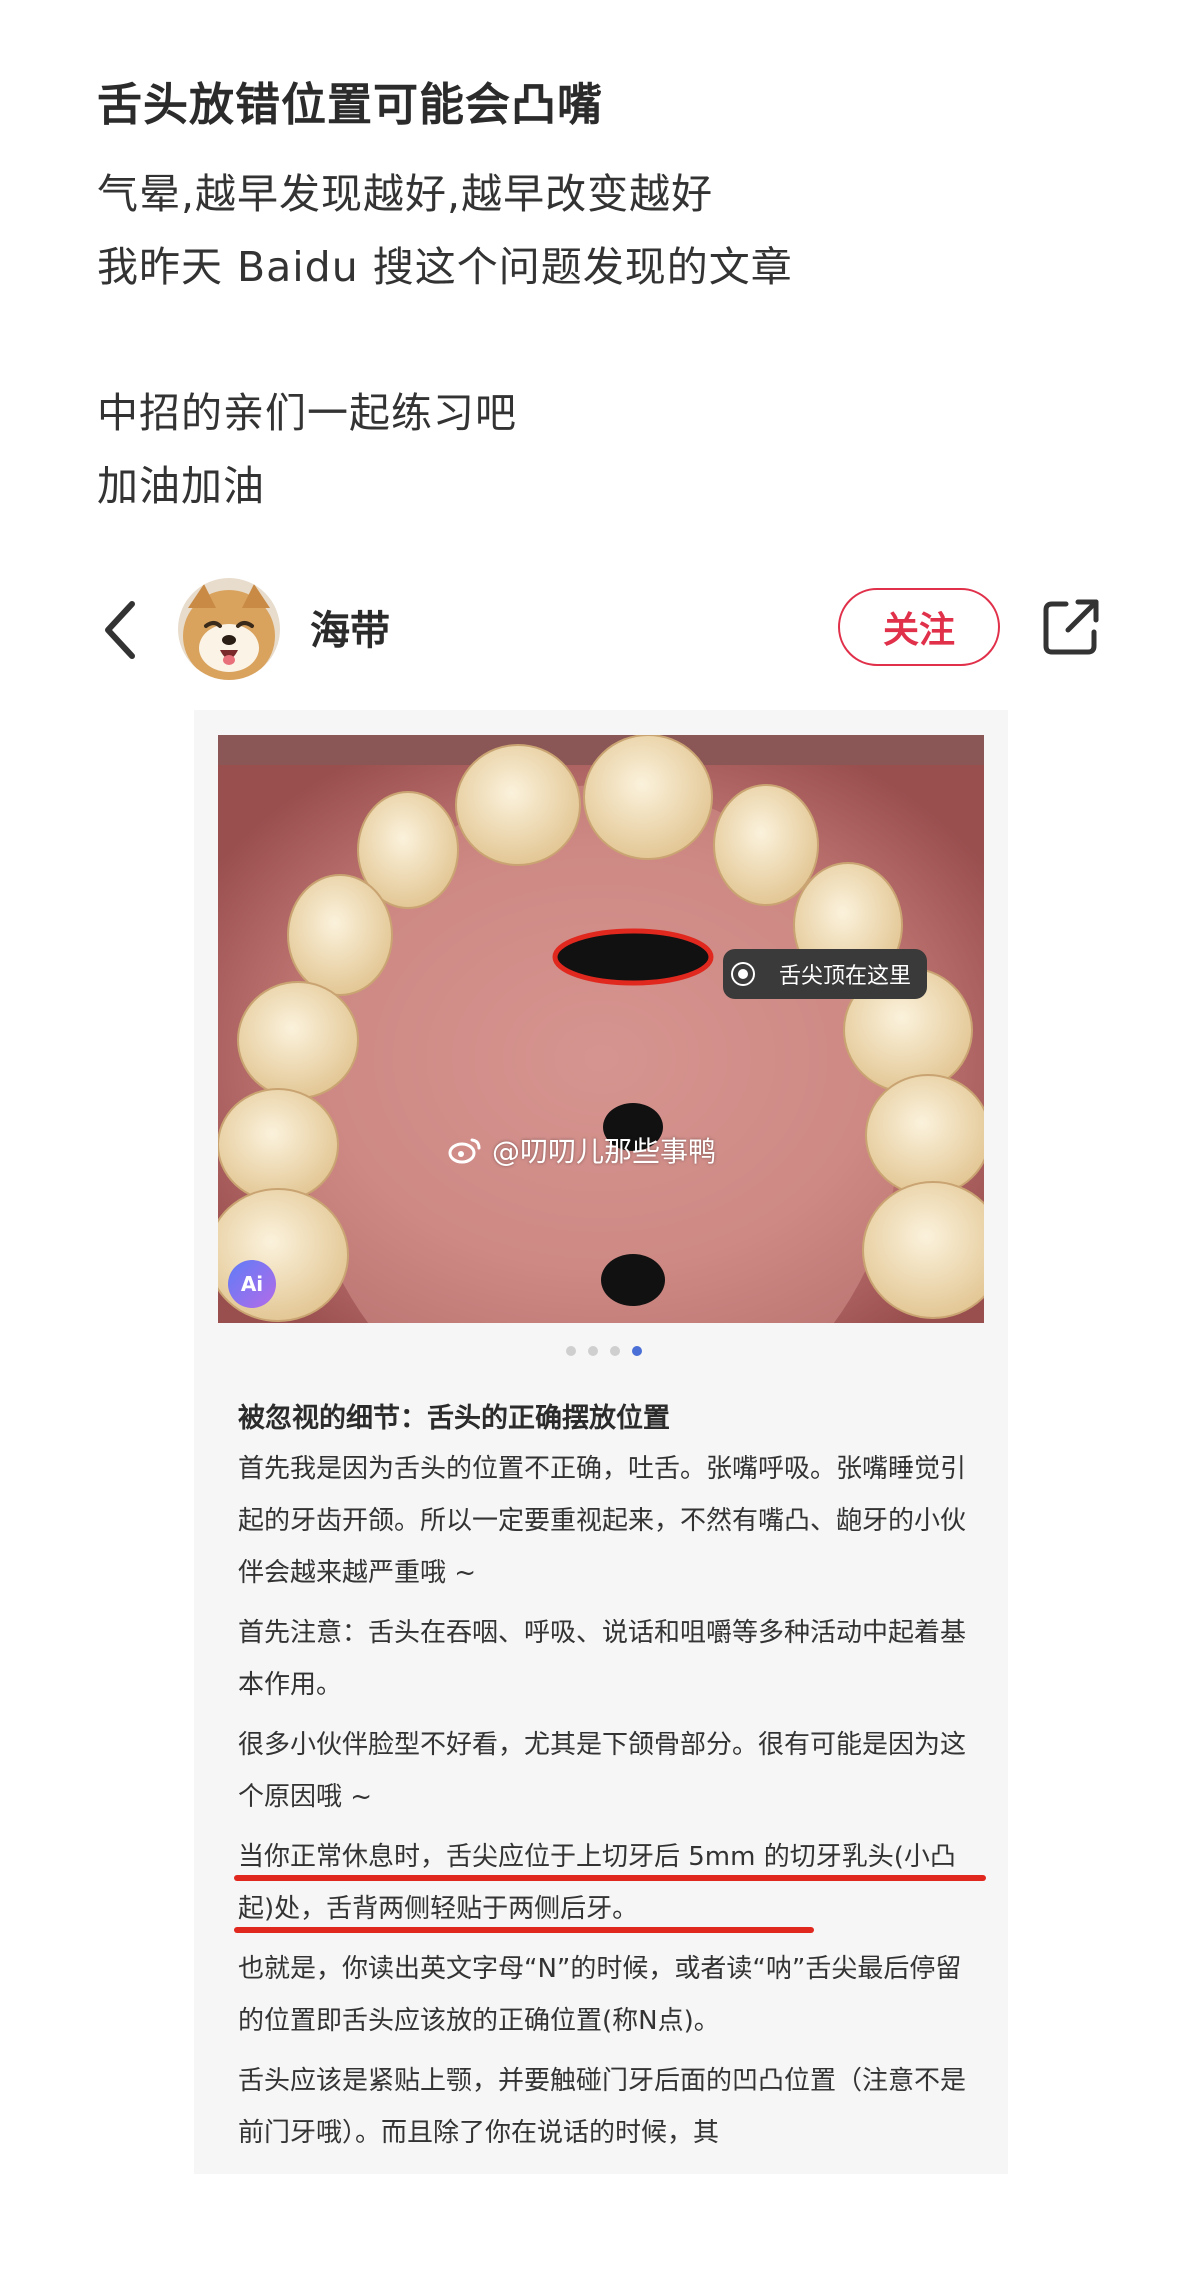 This screenshot has height=2269, width=1200. I want to click on back-button, so click(120, 630).